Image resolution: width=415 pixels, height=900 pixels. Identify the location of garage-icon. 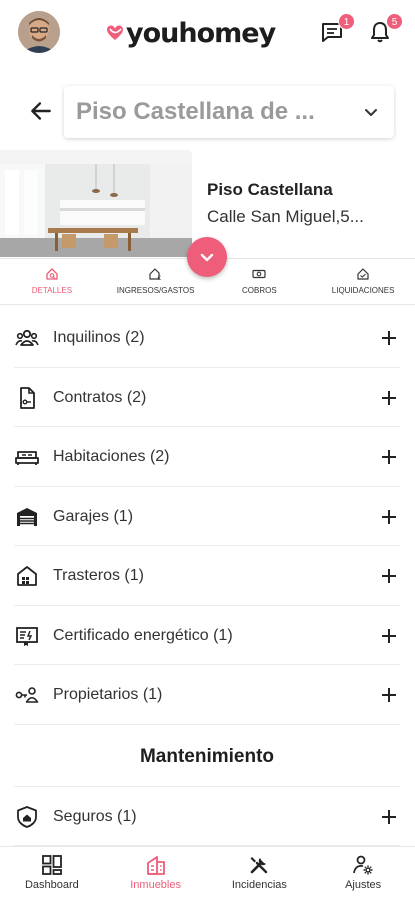
(27, 516).